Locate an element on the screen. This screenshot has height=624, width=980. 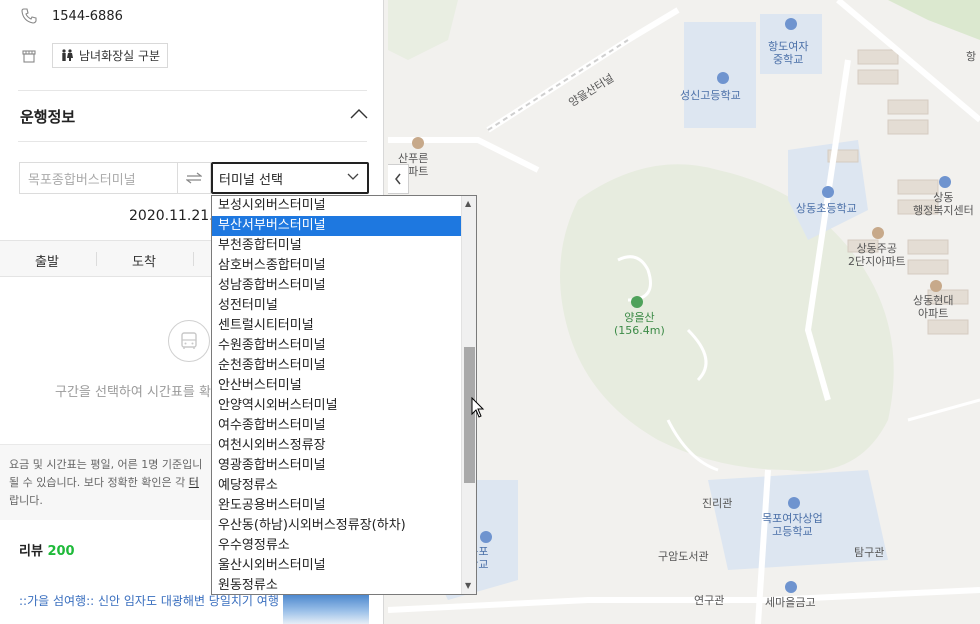
dropdown-option: 성전터미널 is located at coordinates (336, 306).